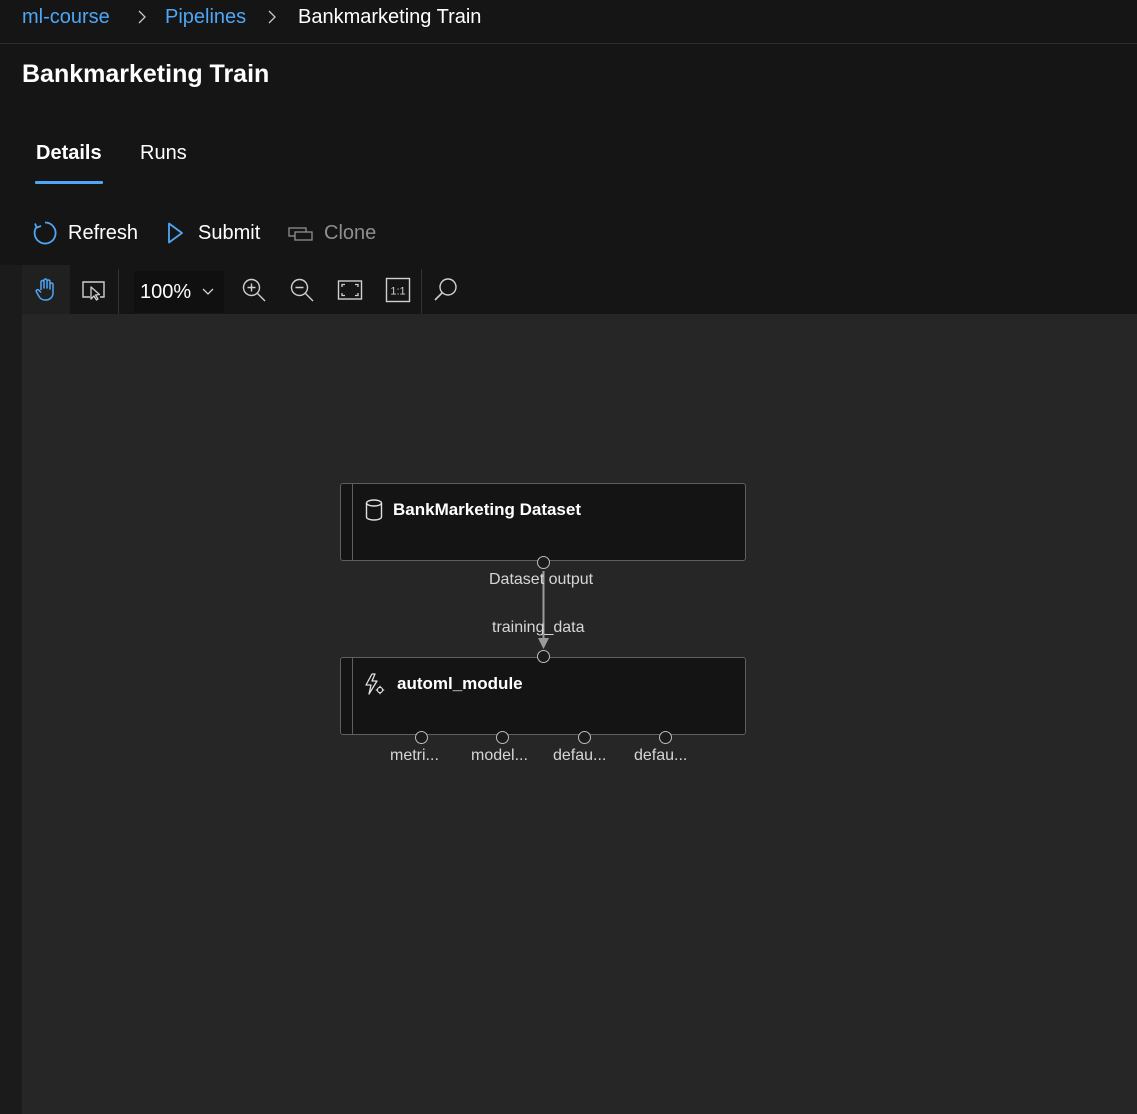  I want to click on tab-runs: Runs, so click(163, 153).